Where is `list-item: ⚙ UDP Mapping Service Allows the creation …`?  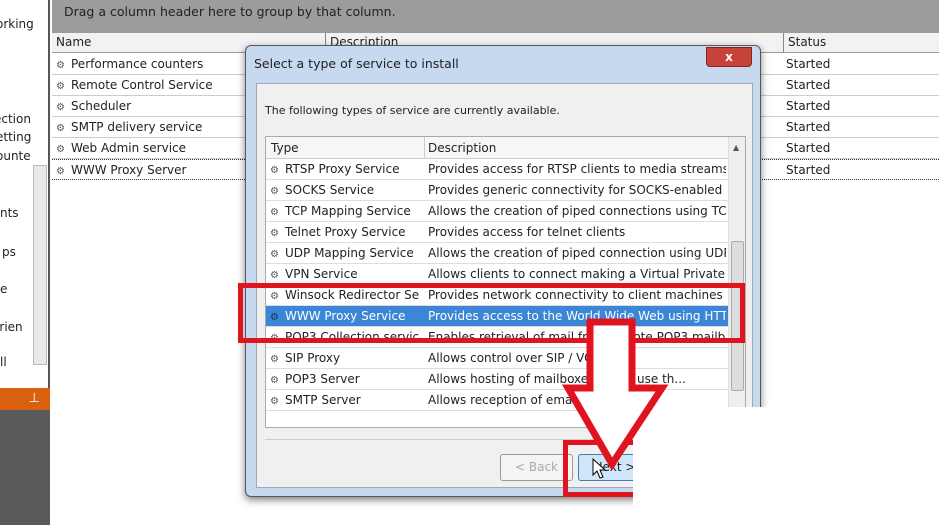 list-item: ⚙ UDP Mapping Service Allows the creation … is located at coordinates (497, 253).